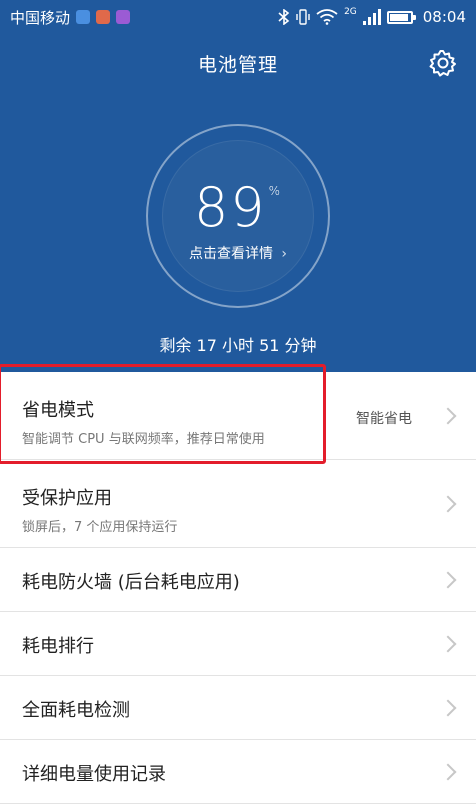  Describe the element at coordinates (443, 63) in the screenshot. I see `gear-icon` at that location.